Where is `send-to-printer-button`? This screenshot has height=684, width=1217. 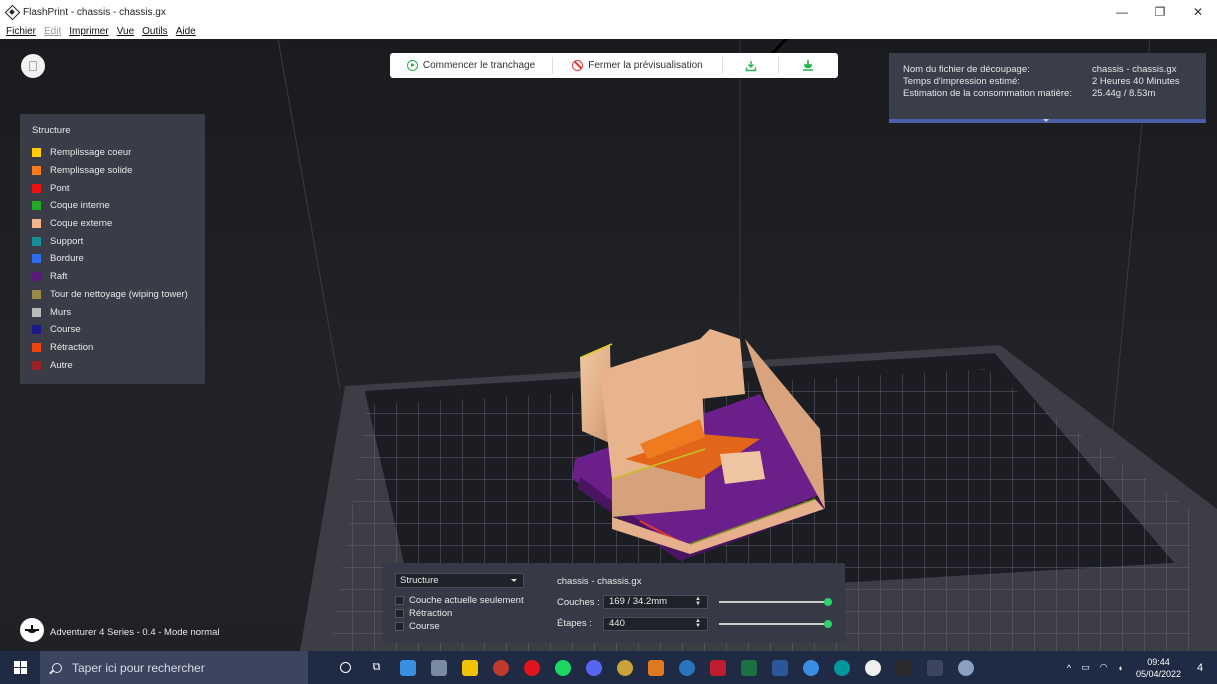
send-to-printer-button is located at coordinates (808, 65).